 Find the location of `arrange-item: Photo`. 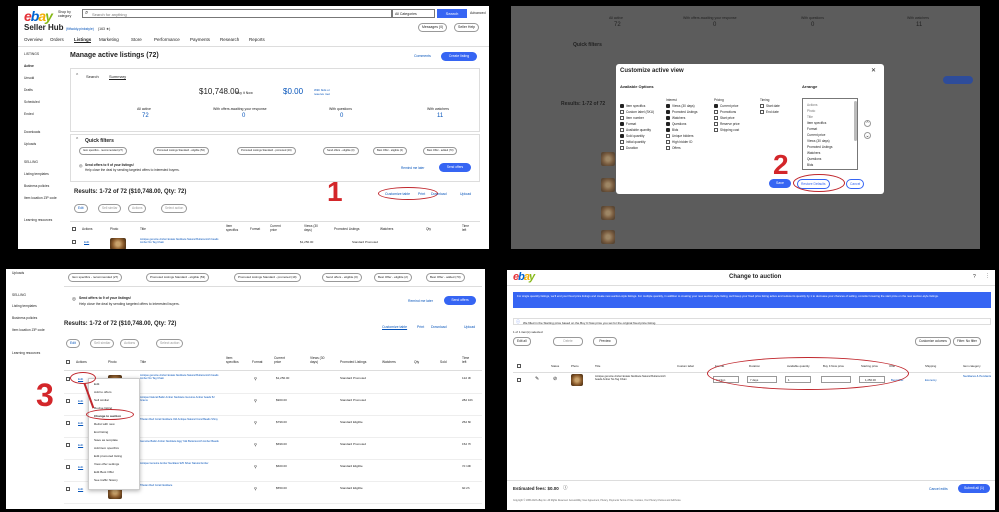

arrange-item: Photo is located at coordinates (811, 111).